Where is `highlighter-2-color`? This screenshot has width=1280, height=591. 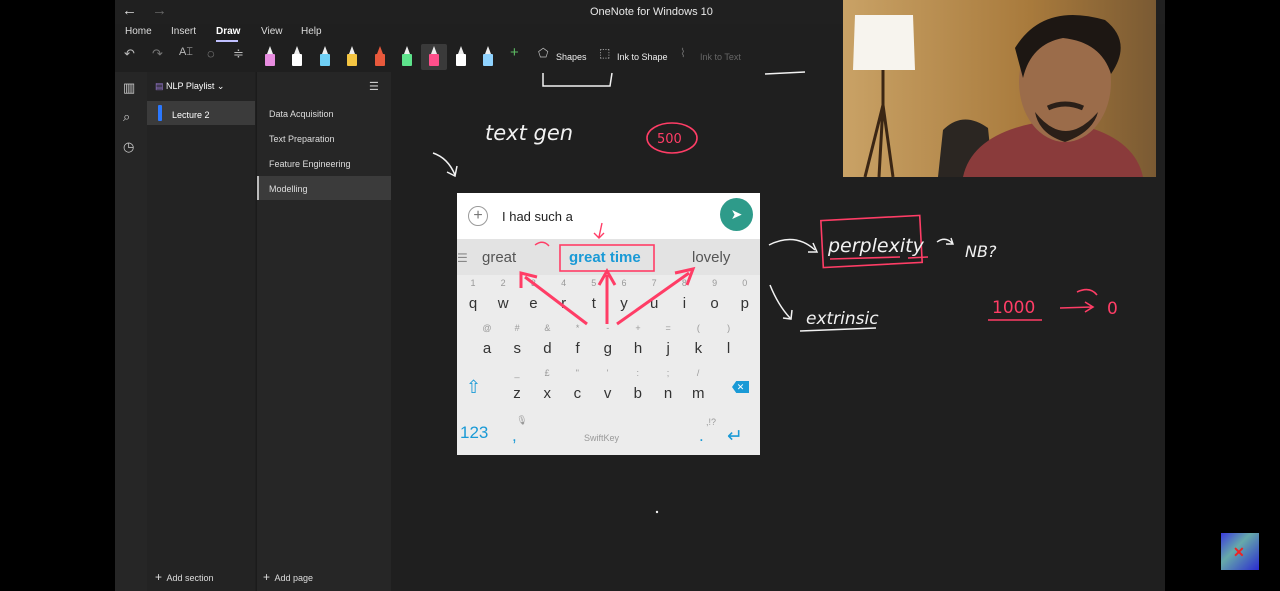 highlighter-2-color is located at coordinates (407, 60).